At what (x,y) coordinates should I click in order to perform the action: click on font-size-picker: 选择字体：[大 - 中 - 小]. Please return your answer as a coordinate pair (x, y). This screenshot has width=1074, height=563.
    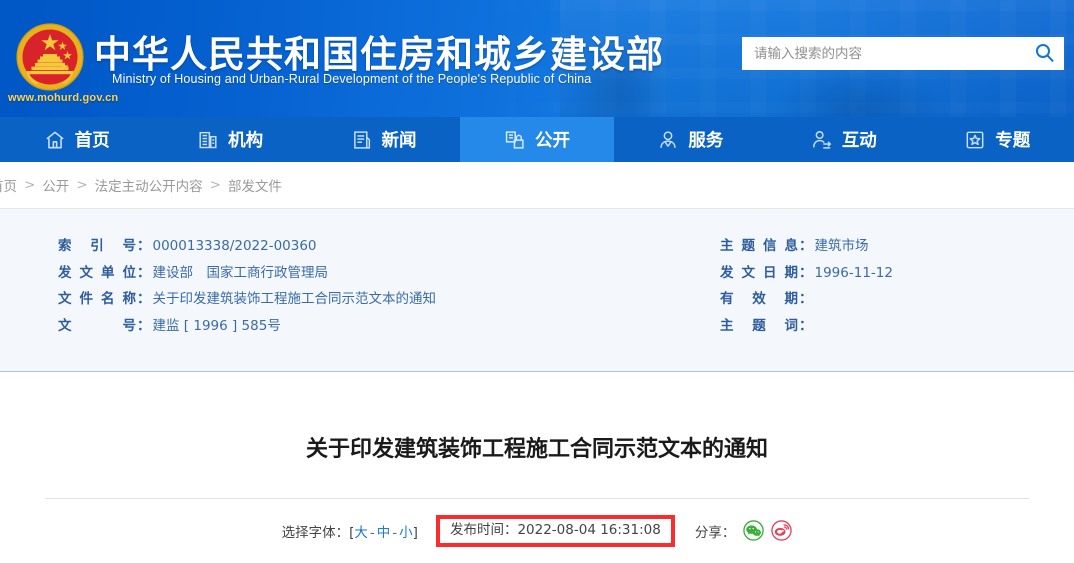
    Looking at the image, I should click on (350, 531).